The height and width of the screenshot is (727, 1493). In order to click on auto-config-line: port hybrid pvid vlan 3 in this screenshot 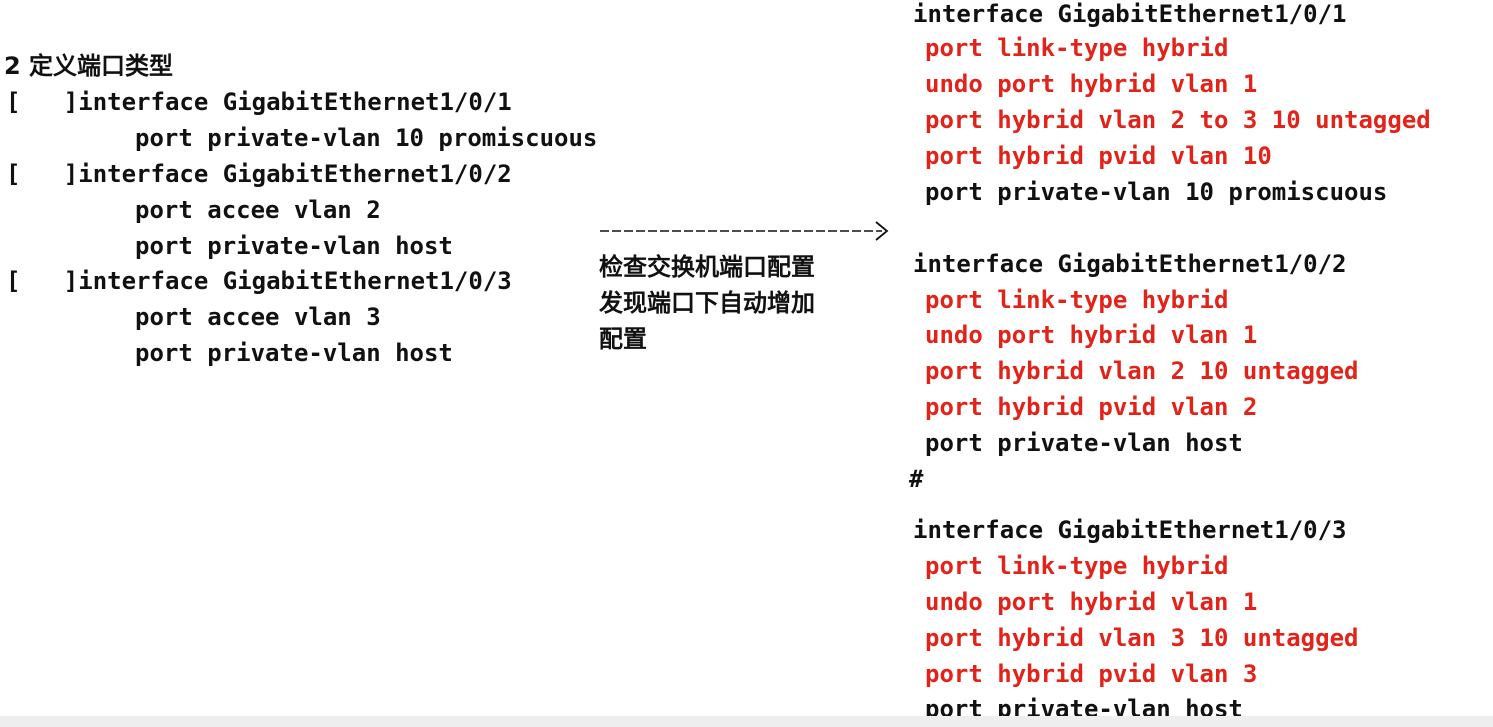, I will do `click(1091, 674)`.